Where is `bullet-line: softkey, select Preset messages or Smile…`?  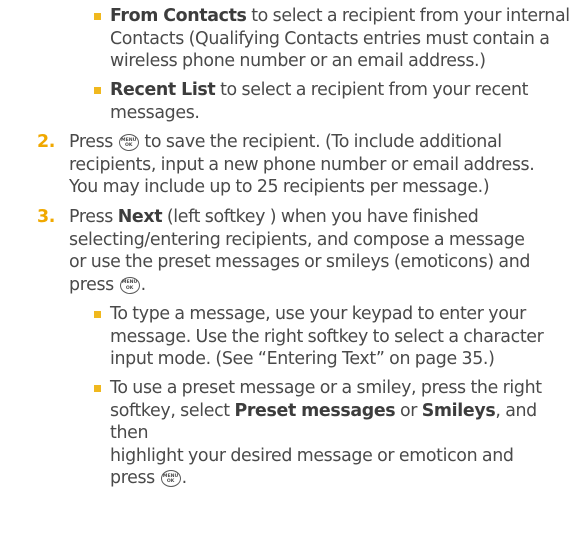
bullet-line: softkey, select Preset messages or Smile… is located at coordinates (323, 422).